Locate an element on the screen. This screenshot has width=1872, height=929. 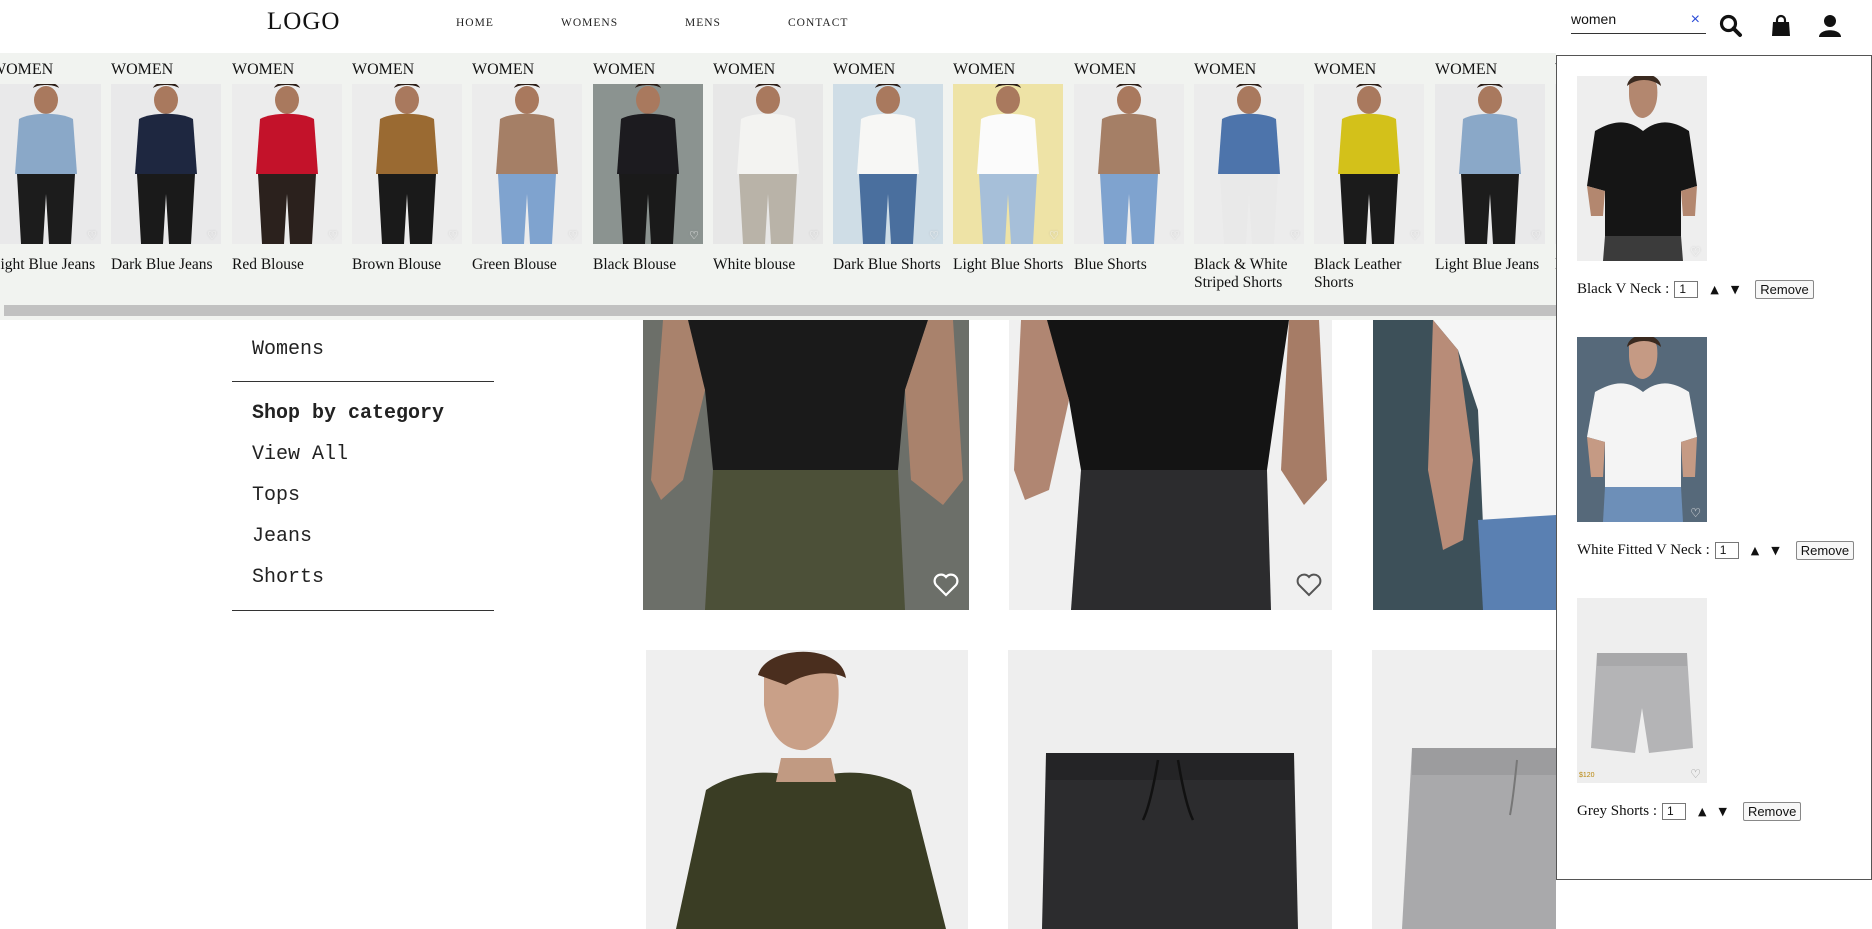
nav-home: HOME is located at coordinates (475, 23).